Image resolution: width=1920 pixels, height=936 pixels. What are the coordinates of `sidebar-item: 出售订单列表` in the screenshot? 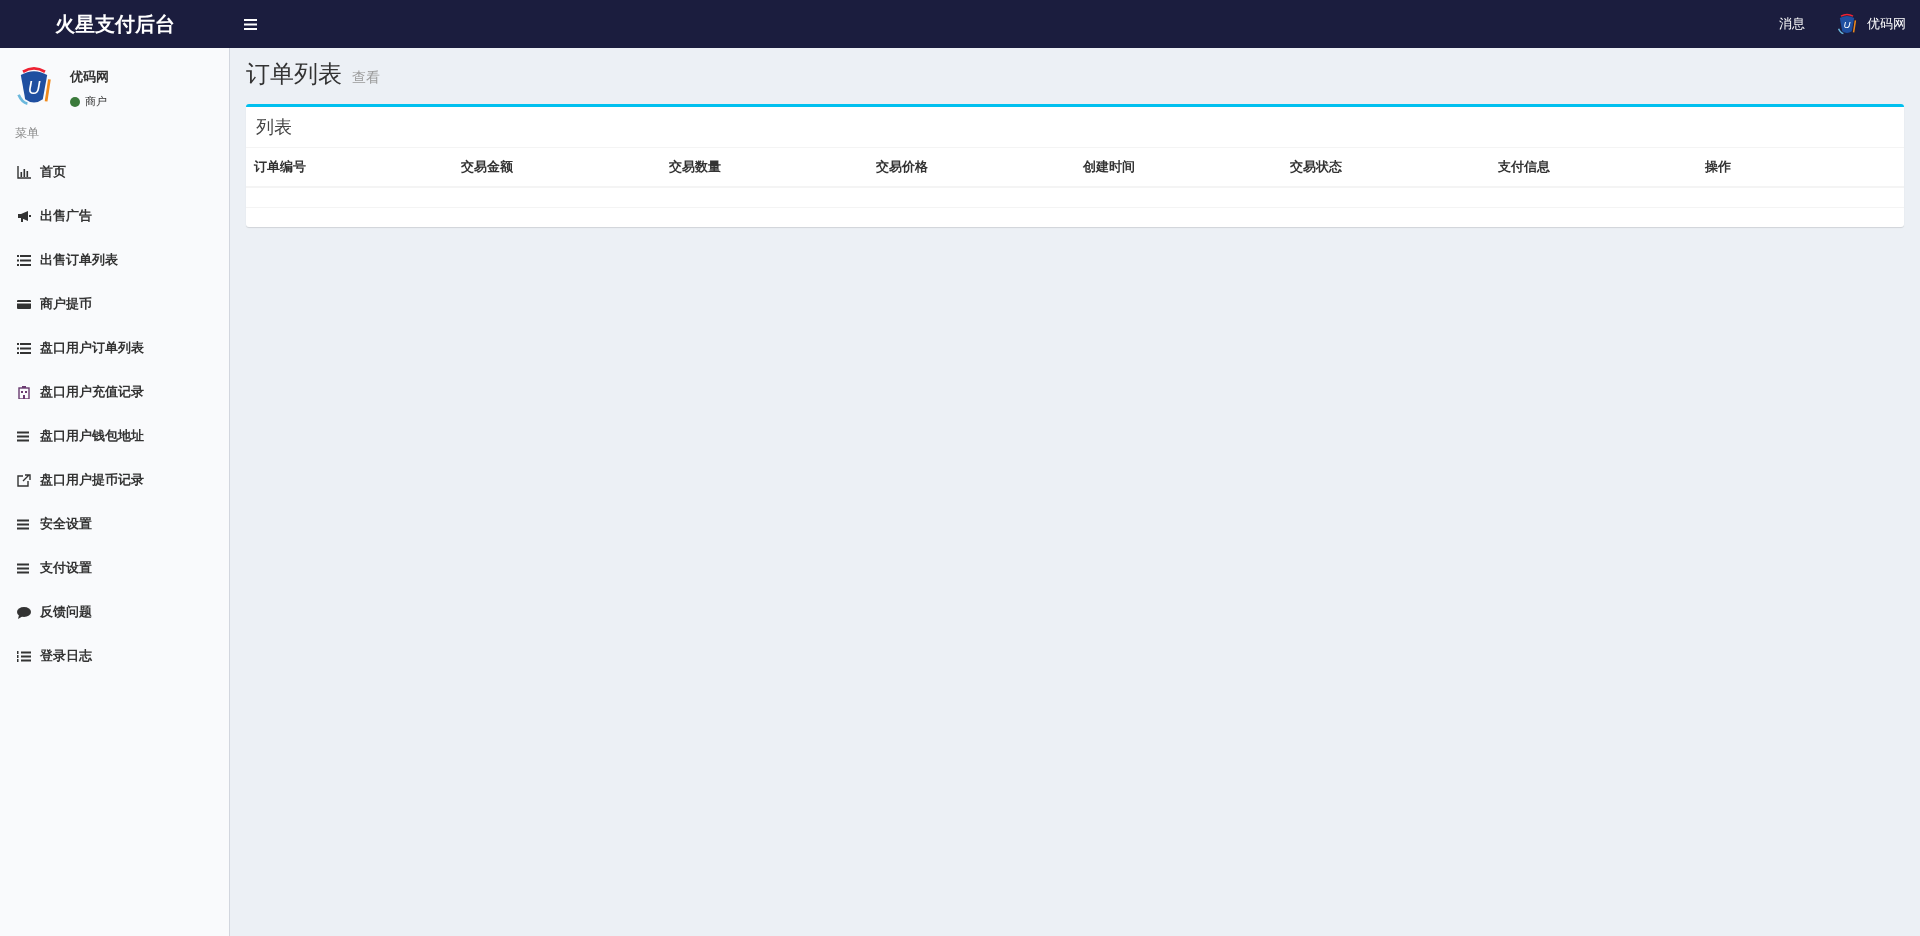 It's located at (114, 260).